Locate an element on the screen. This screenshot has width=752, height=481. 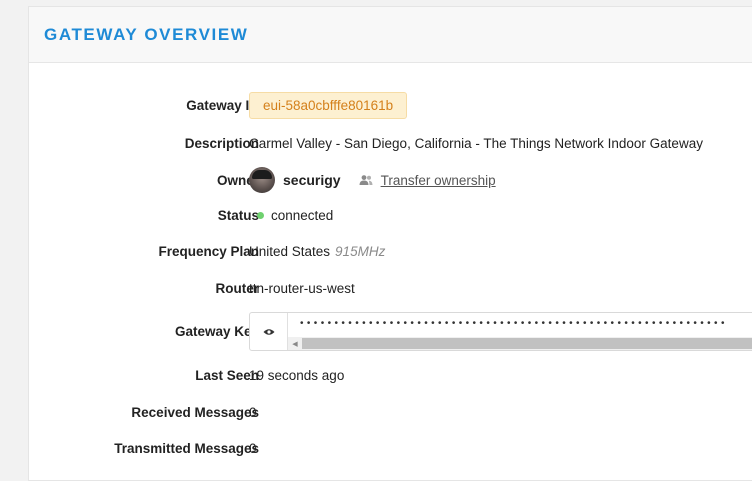
status-value-wrap: connected is located at coordinates (291, 215).